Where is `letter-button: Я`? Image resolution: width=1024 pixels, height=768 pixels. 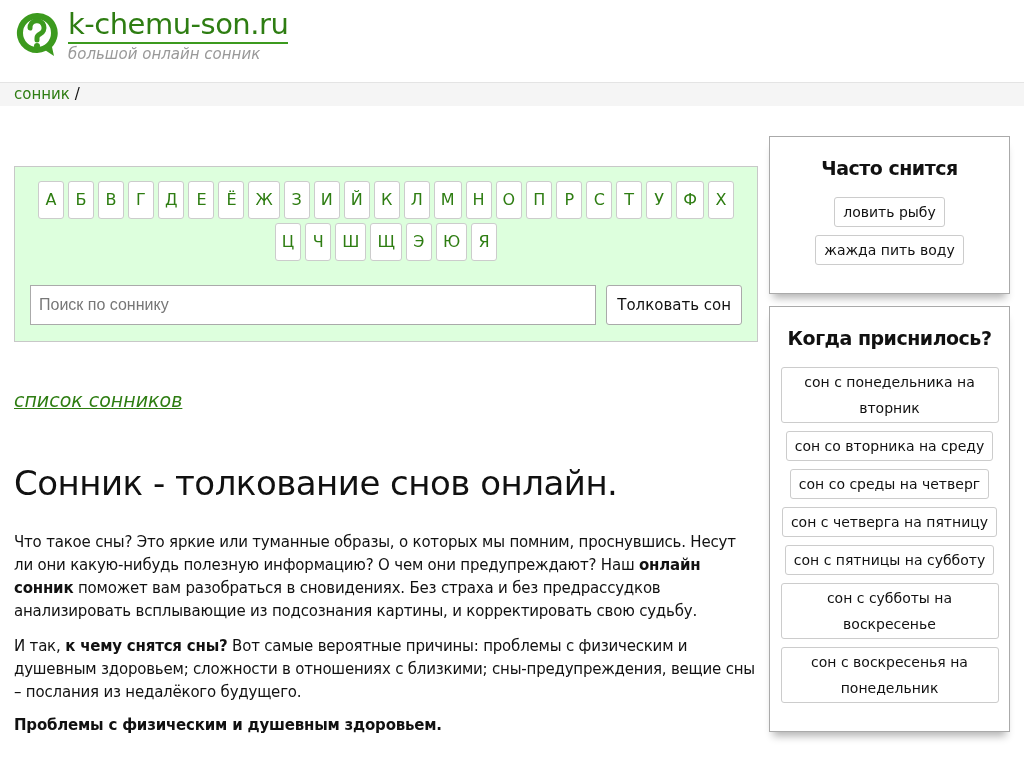 letter-button: Я is located at coordinates (484, 242).